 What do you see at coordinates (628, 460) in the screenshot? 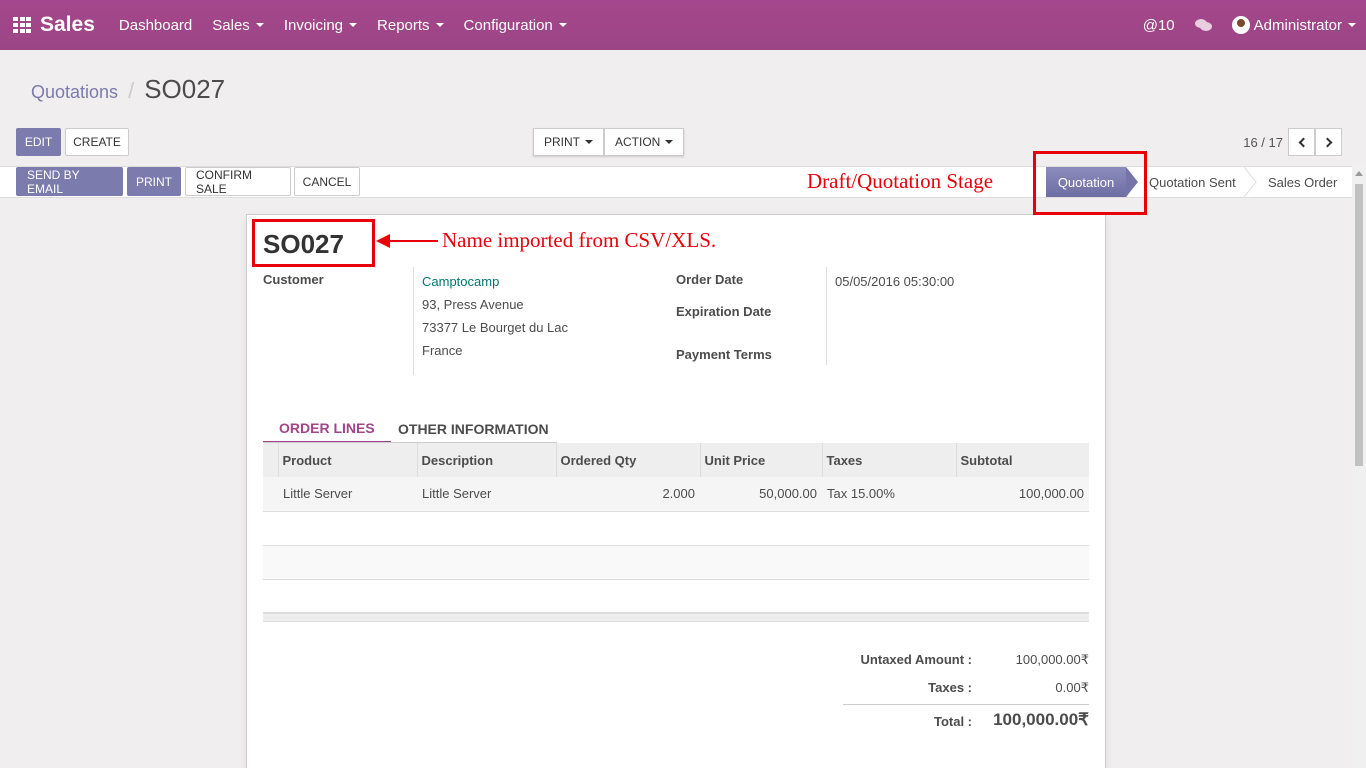
I see `column-header-ordered-qty: Ordered Qty` at bounding box center [628, 460].